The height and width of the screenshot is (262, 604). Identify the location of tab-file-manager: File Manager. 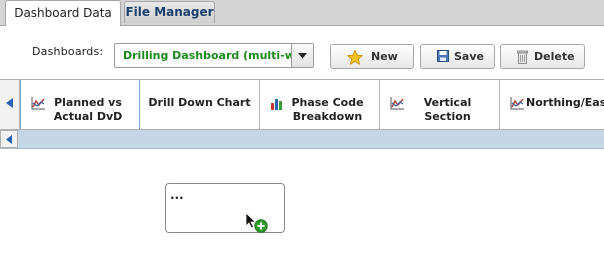
(169, 12).